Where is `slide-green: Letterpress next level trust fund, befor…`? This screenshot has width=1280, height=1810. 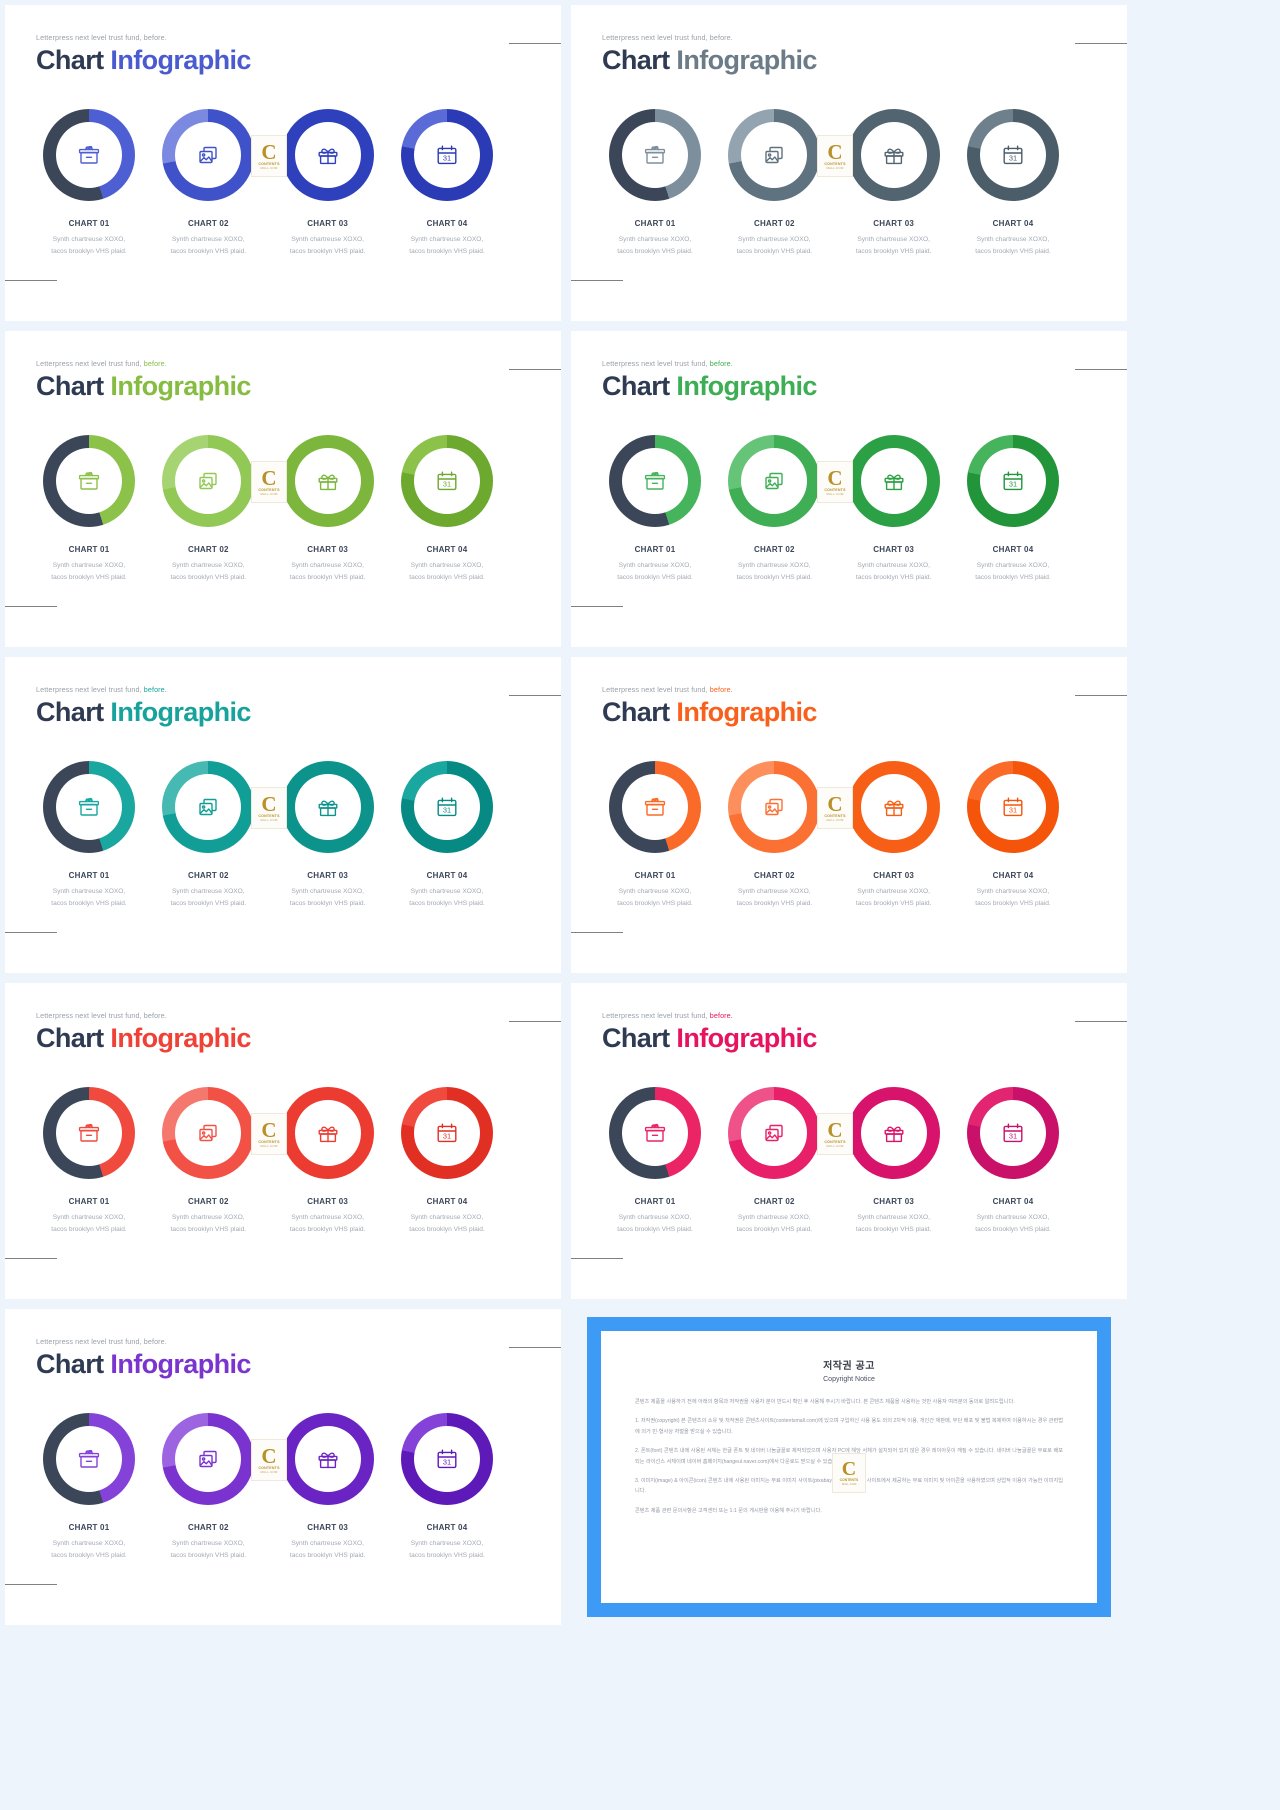 slide-green: Letterpress next level trust fund, befor… is located at coordinates (849, 489).